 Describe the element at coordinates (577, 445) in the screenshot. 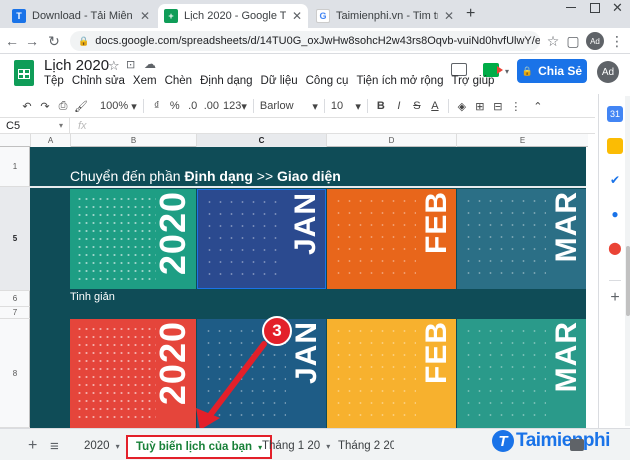

I see `explore-icon` at that location.